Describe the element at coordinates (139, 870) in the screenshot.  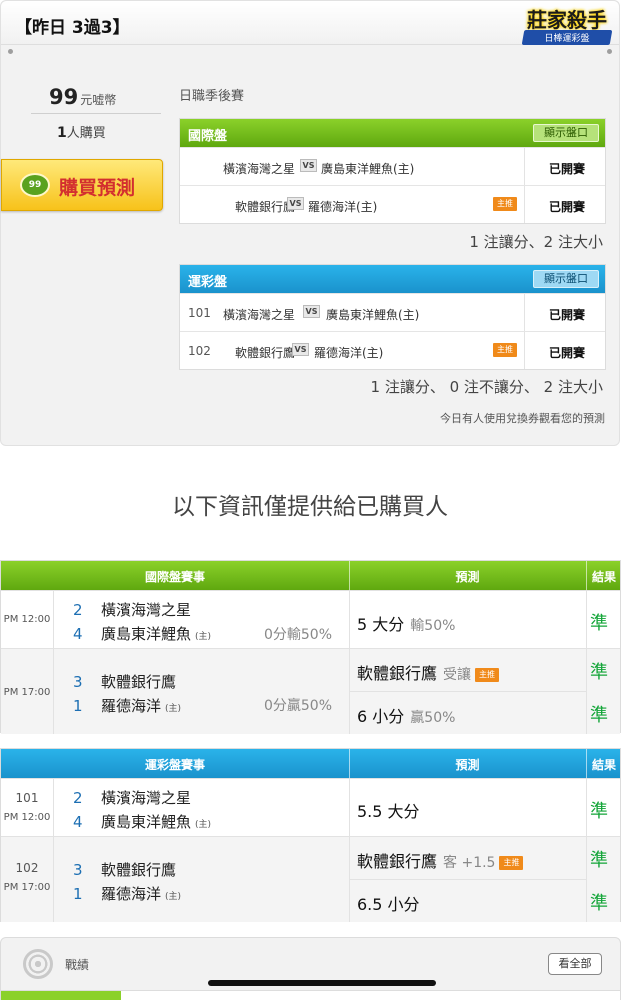
I see `team-name: 軟體銀行鷹` at that location.